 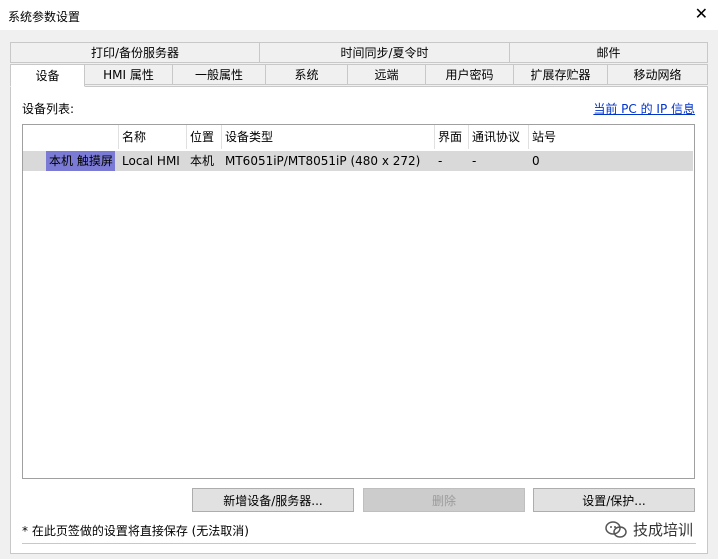 I want to click on tab-row-bottom: 设备 HMI 属性 一般属性 系统 远端 用户密码 扩展存贮器 移动网络, so click(x=359, y=75).